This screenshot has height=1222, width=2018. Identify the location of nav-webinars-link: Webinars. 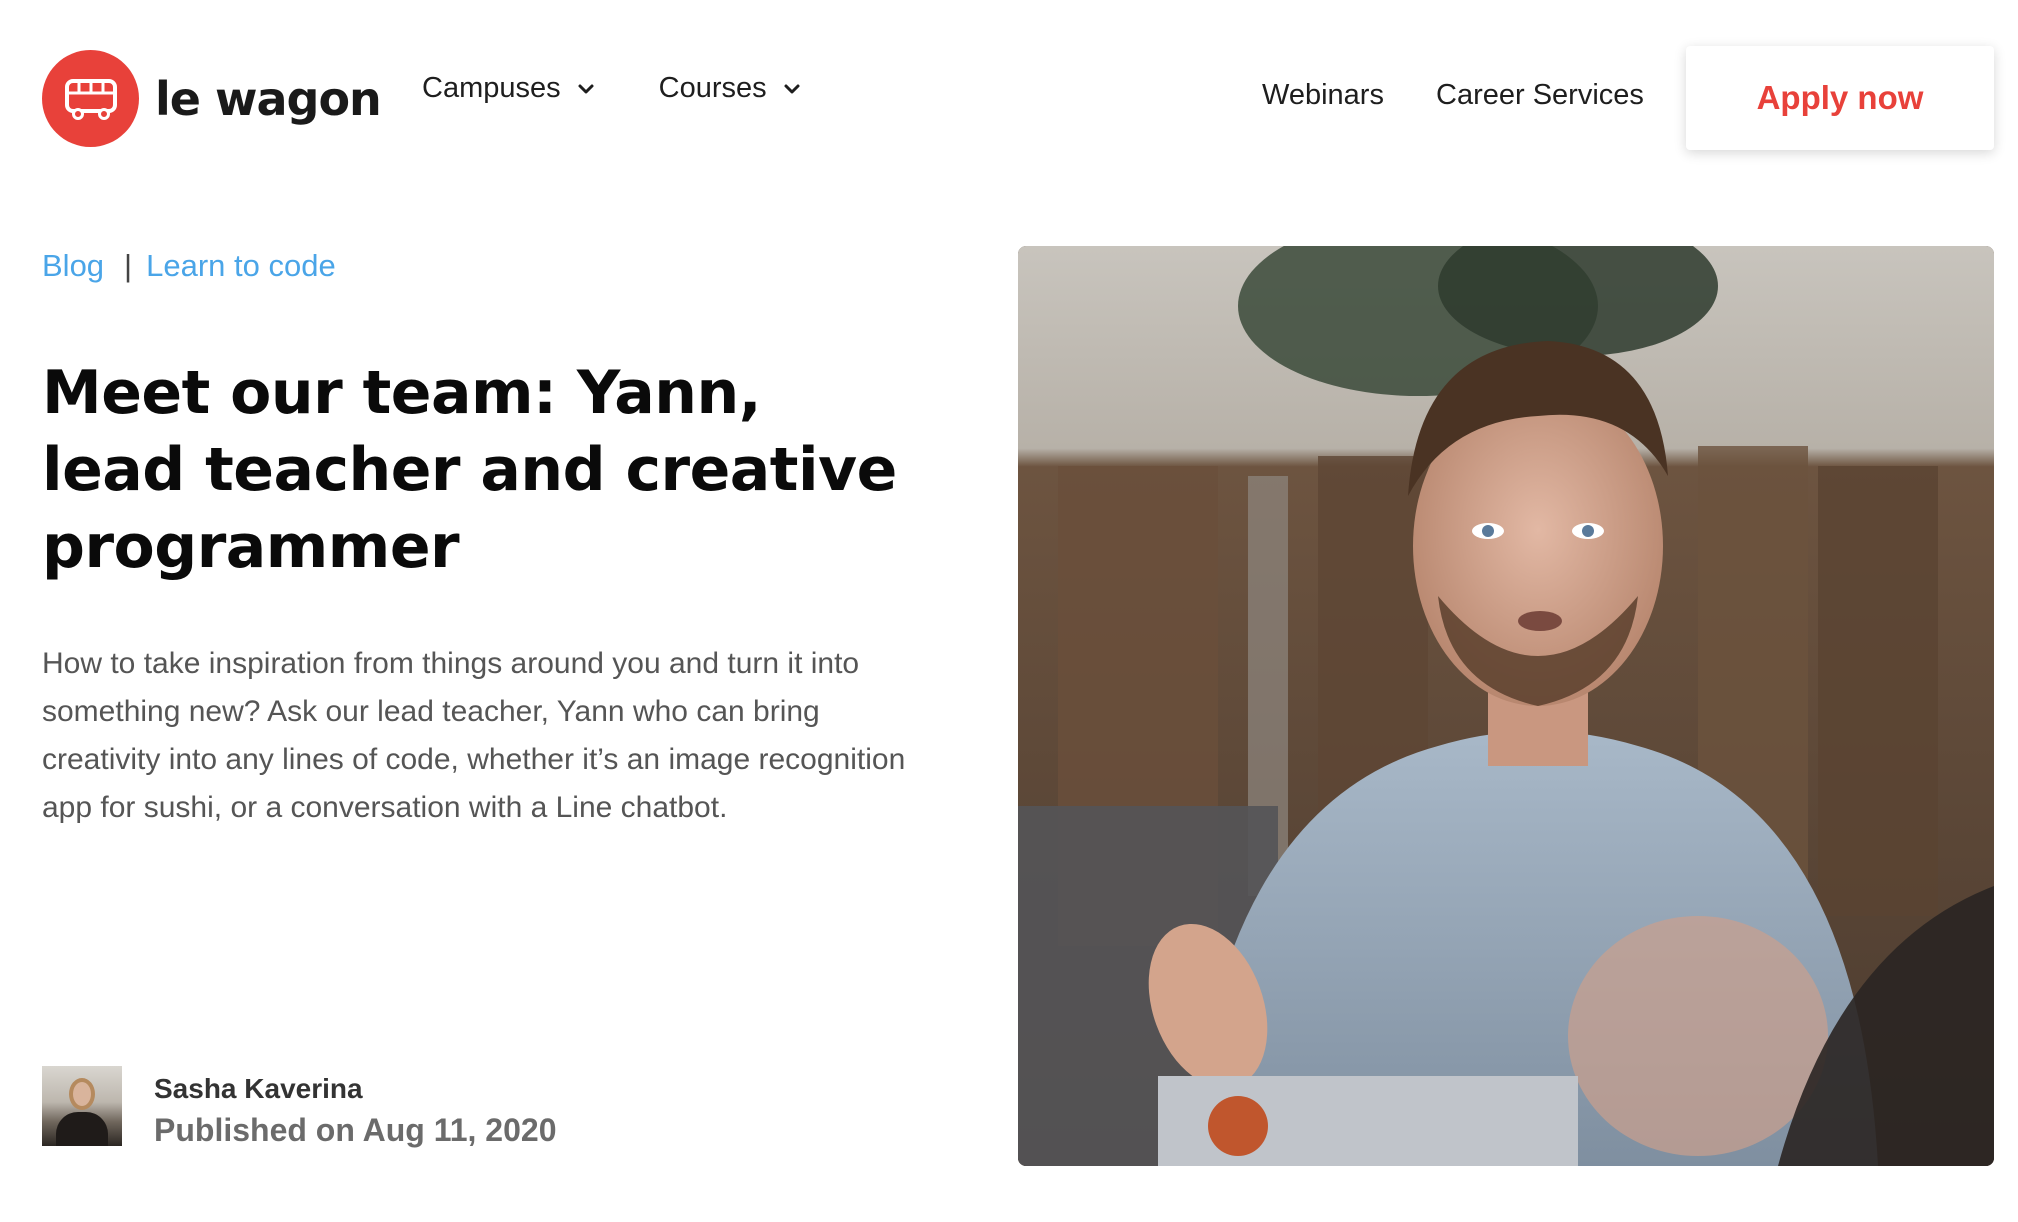
(1323, 95).